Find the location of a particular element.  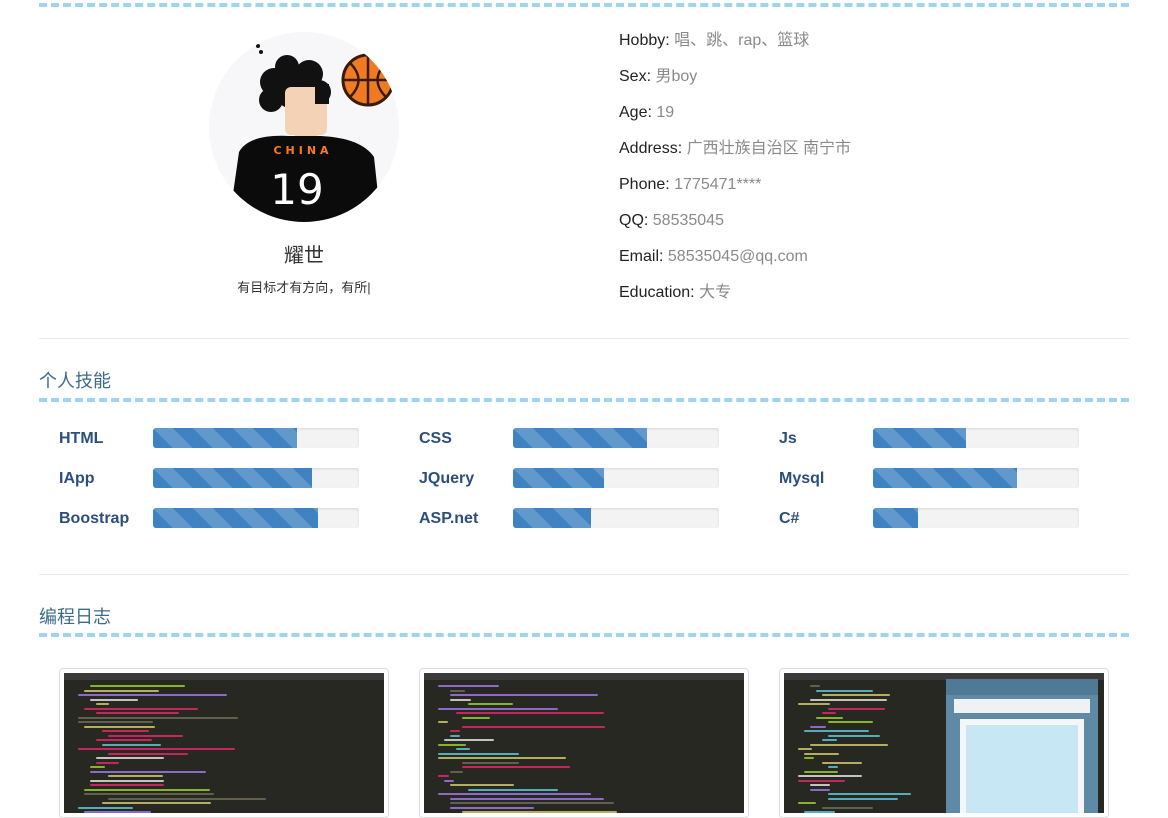

info-sex: Sex: 男boy is located at coordinates (658, 76).